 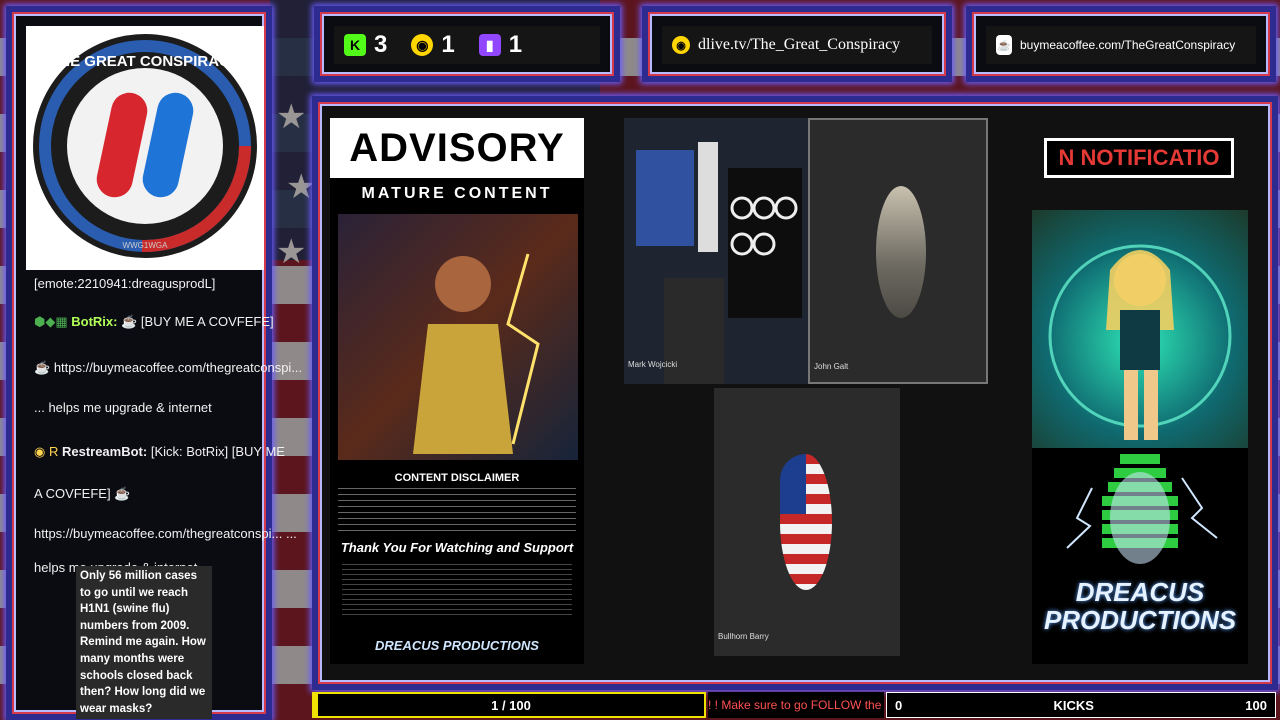 I want to click on advisory-art-image, so click(x=458, y=337).